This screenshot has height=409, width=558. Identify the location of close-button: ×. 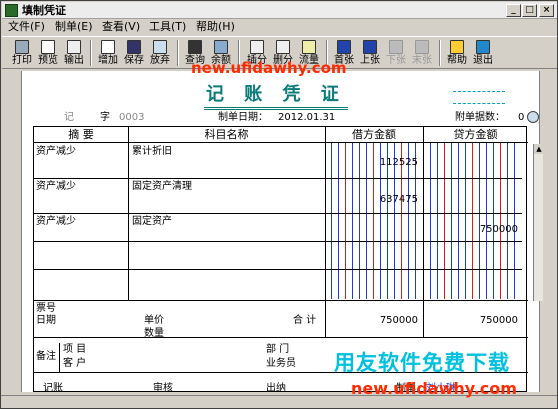
(546, 10).